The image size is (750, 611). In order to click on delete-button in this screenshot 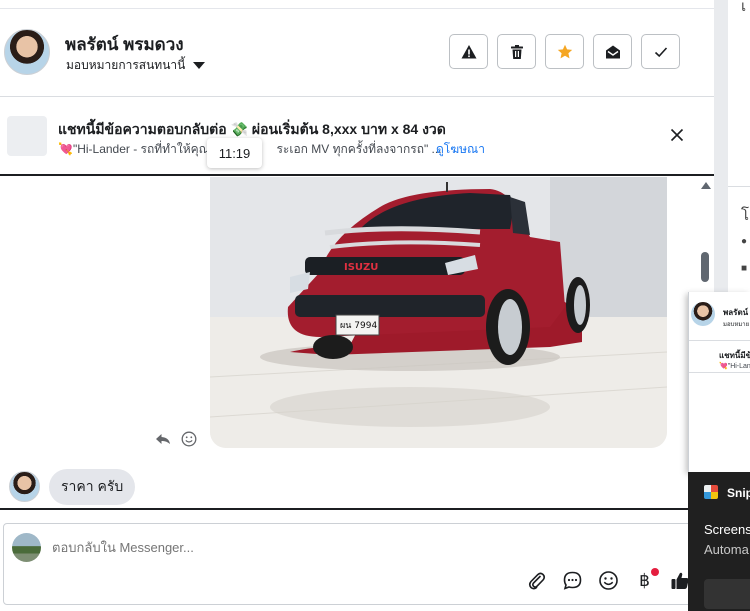, I will do `click(516, 51)`.